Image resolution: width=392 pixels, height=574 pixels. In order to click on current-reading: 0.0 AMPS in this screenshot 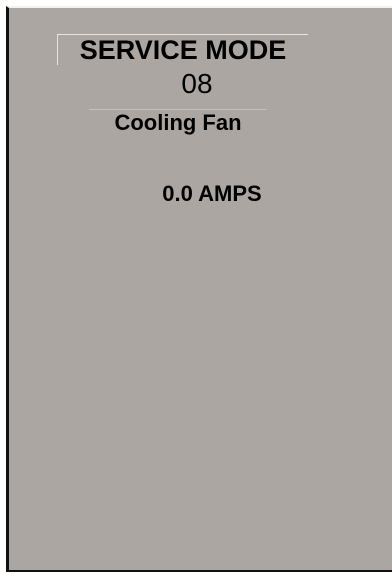, I will do `click(212, 193)`.